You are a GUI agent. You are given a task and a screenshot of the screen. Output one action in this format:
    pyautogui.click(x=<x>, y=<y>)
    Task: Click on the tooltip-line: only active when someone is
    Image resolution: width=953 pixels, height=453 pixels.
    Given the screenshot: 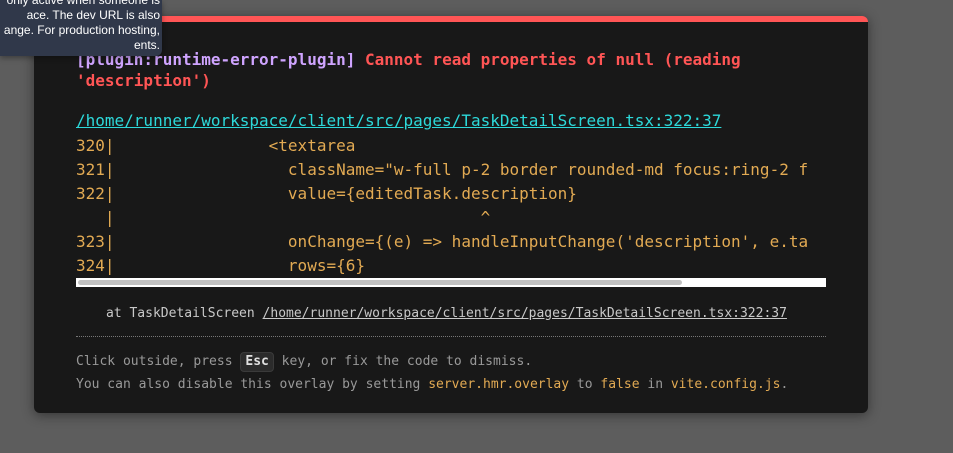 What is the action you would take?
    pyautogui.click(x=83, y=3)
    